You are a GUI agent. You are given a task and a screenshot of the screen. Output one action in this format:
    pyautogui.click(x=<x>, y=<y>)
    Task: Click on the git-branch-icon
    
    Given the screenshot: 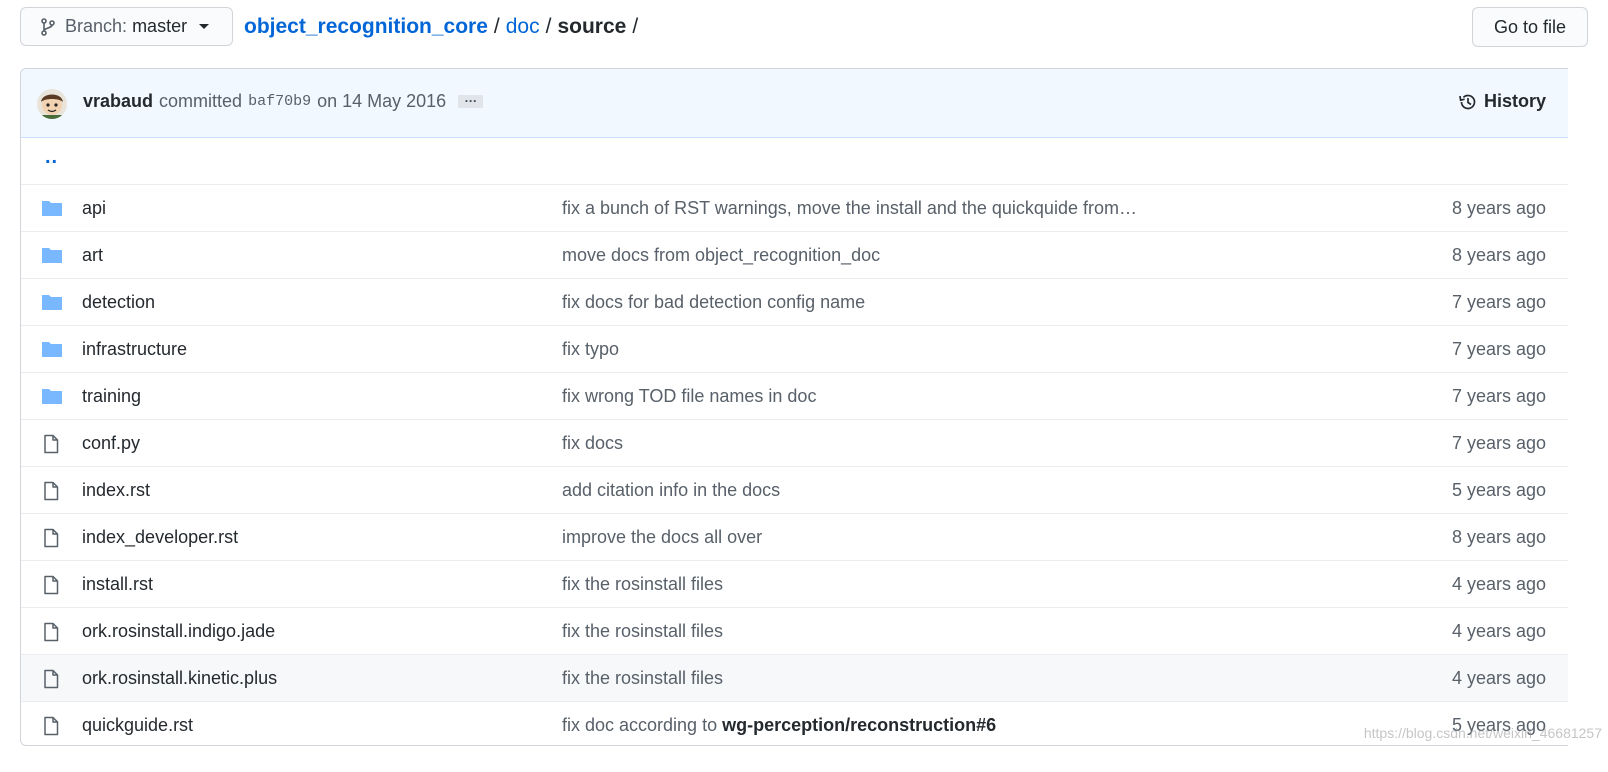 What is the action you would take?
    pyautogui.click(x=48, y=26)
    